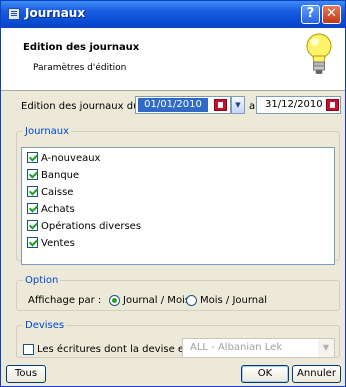 The width and height of the screenshot is (346, 387). I want to click on currency-select: ALL - Albanian Lek ▼, so click(258, 348).